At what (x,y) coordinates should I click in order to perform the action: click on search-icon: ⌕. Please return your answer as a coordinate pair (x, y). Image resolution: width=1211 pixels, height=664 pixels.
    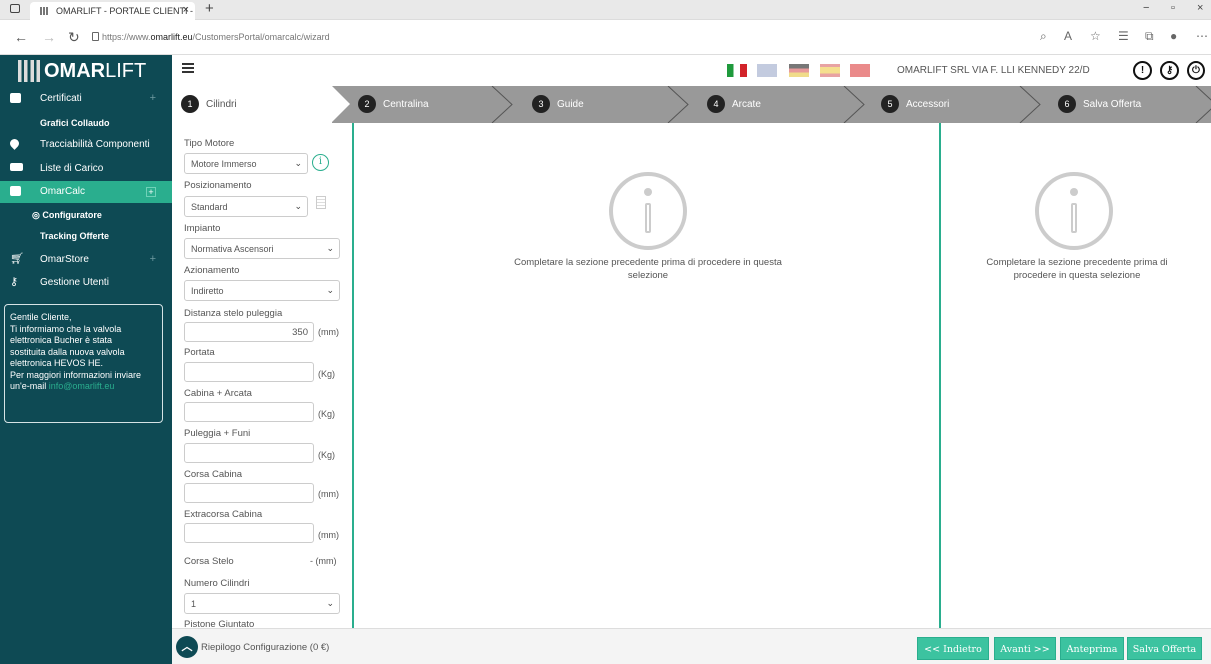
    Looking at the image, I should click on (1043, 36).